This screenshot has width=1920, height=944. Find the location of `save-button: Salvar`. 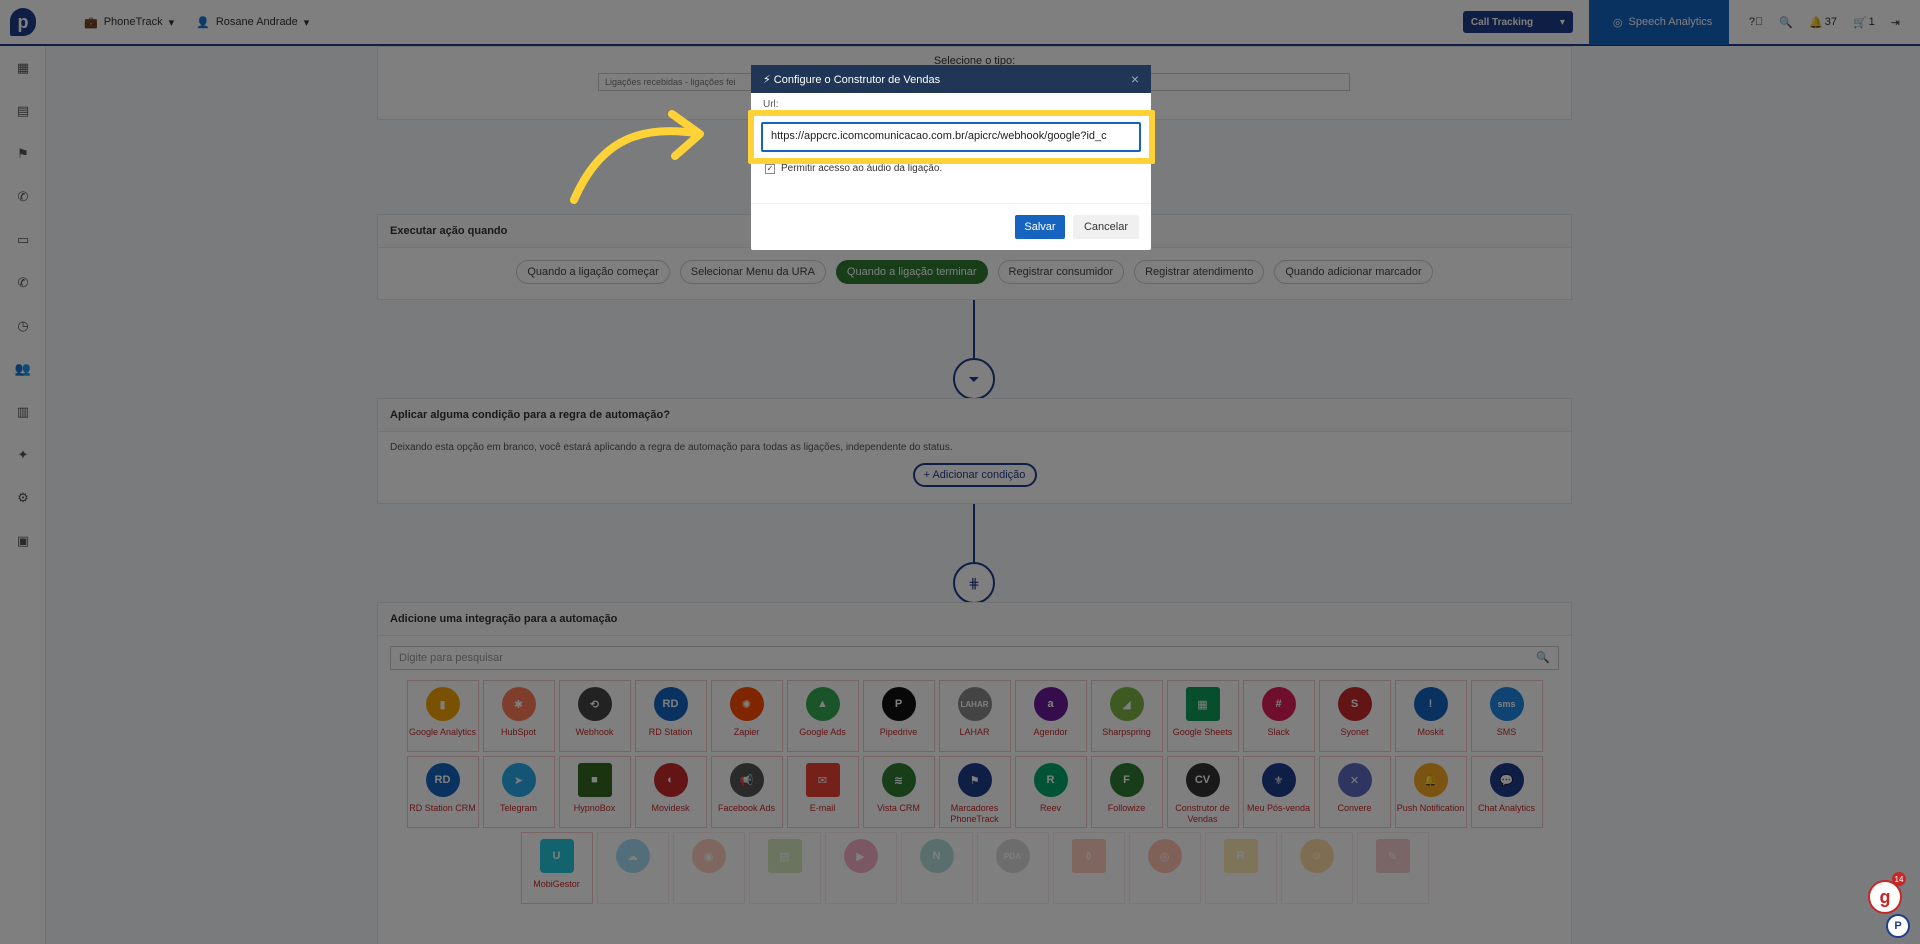

save-button: Salvar is located at coordinates (1040, 227).